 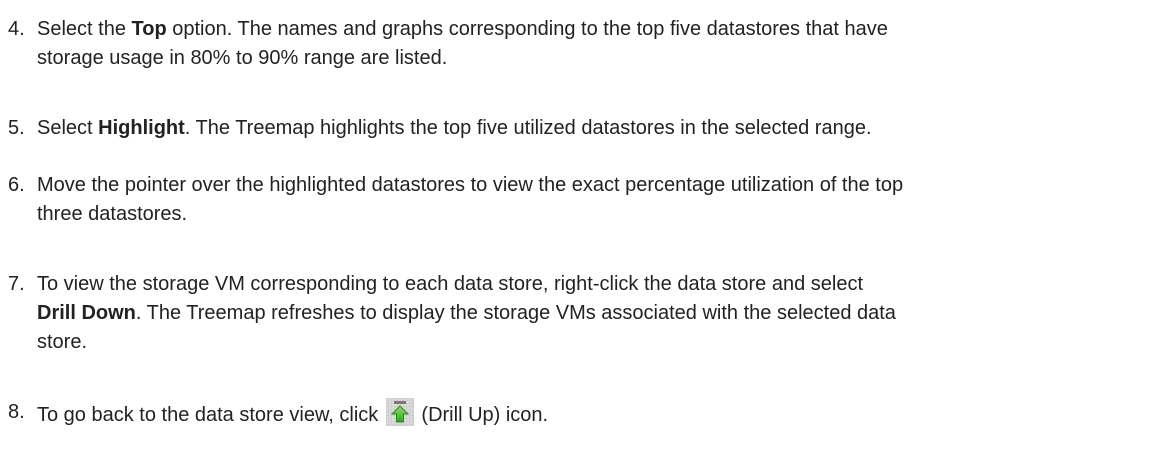 What do you see at coordinates (482, 415) in the screenshot?
I see `step-text-part: (Drill Up) icon.` at bounding box center [482, 415].